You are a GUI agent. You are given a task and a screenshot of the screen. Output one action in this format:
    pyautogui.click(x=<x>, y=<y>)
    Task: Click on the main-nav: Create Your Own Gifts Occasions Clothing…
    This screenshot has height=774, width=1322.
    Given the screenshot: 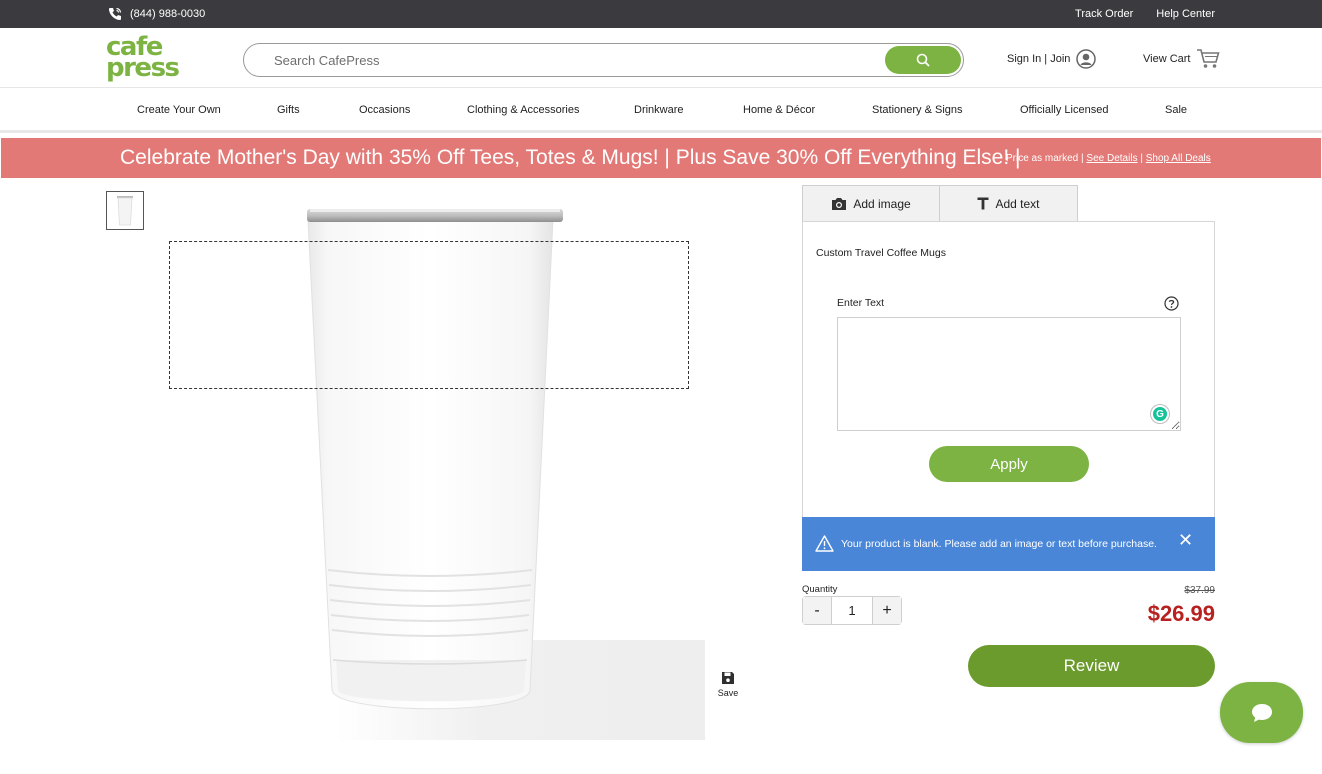 What is the action you would take?
    pyautogui.click(x=661, y=111)
    